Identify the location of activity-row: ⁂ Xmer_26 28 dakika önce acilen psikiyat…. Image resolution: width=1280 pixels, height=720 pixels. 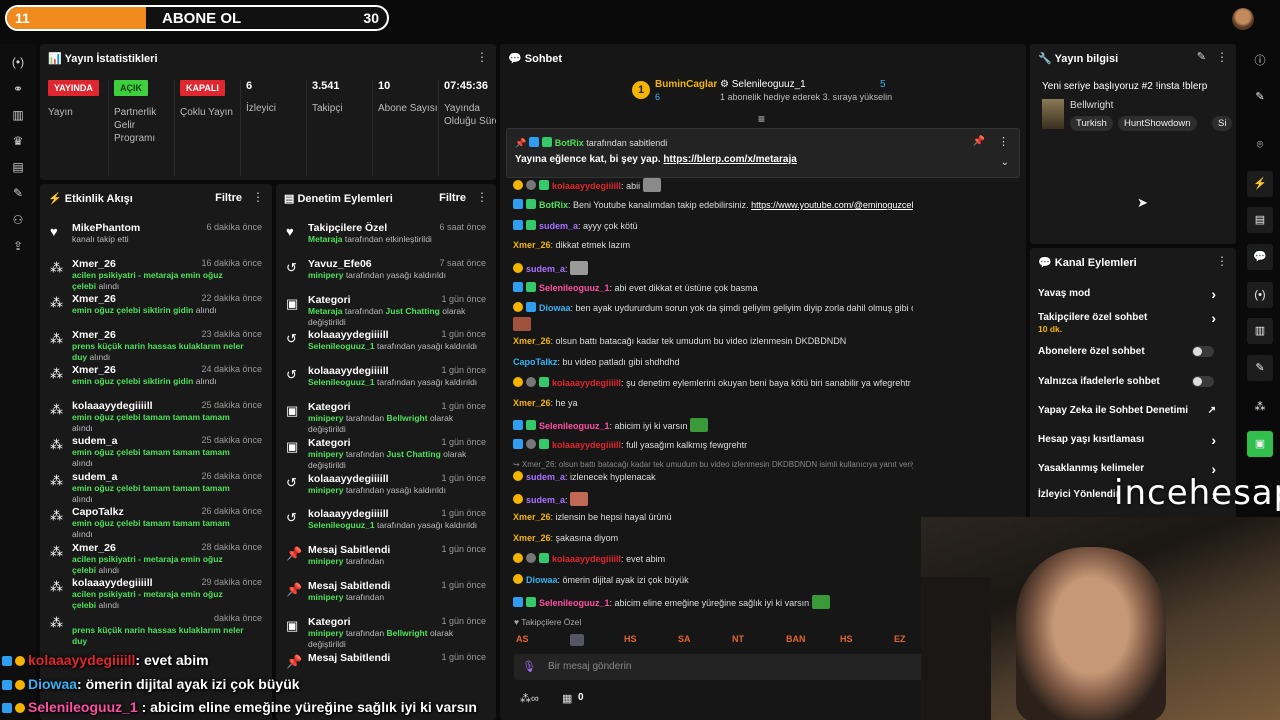
(156, 559).